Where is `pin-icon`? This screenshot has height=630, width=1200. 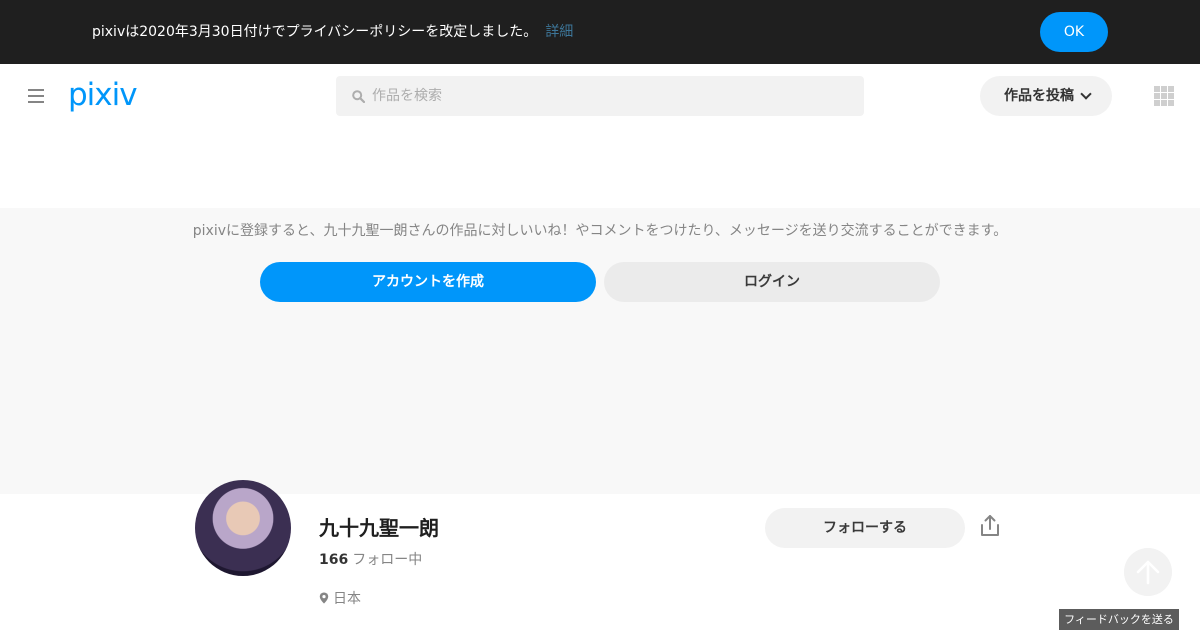 pin-icon is located at coordinates (324, 598).